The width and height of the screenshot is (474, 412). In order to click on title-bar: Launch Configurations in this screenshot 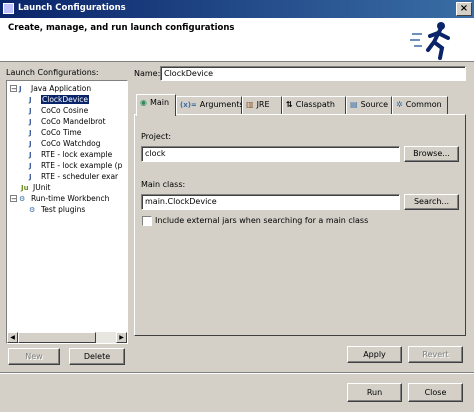, I will do `click(237, 9)`.